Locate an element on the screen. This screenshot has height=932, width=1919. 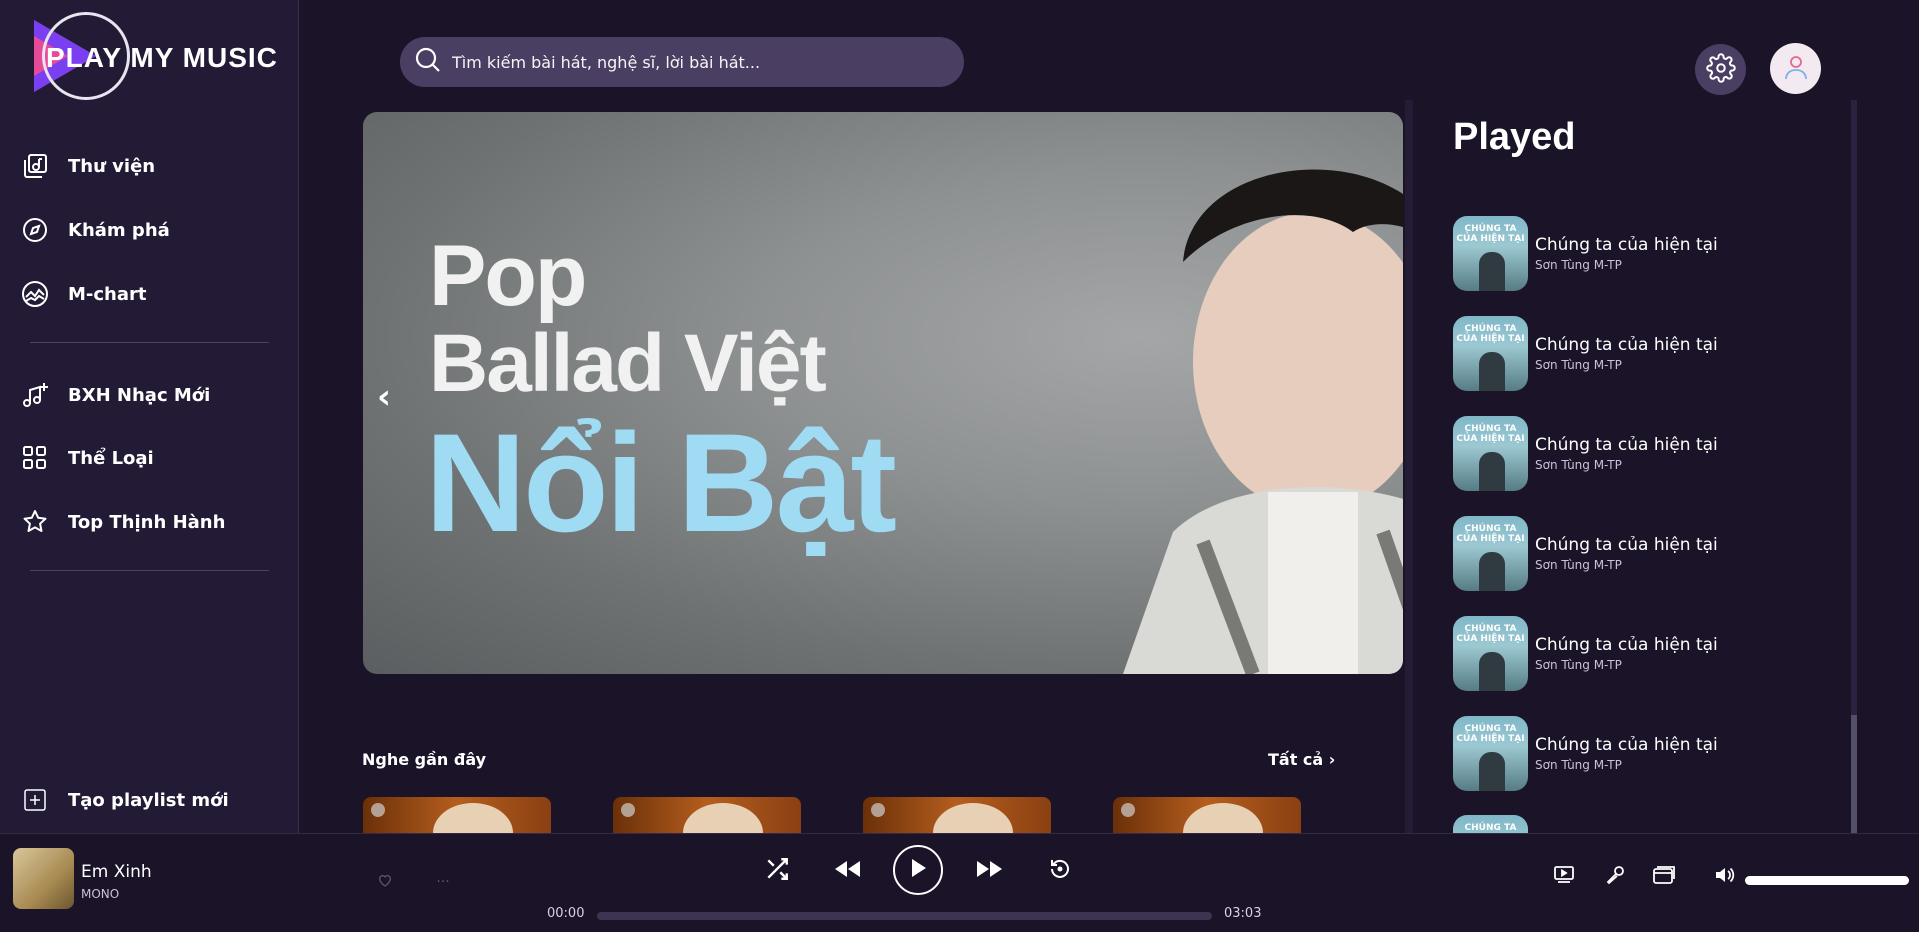
gear-icon is located at coordinates (1720, 69).